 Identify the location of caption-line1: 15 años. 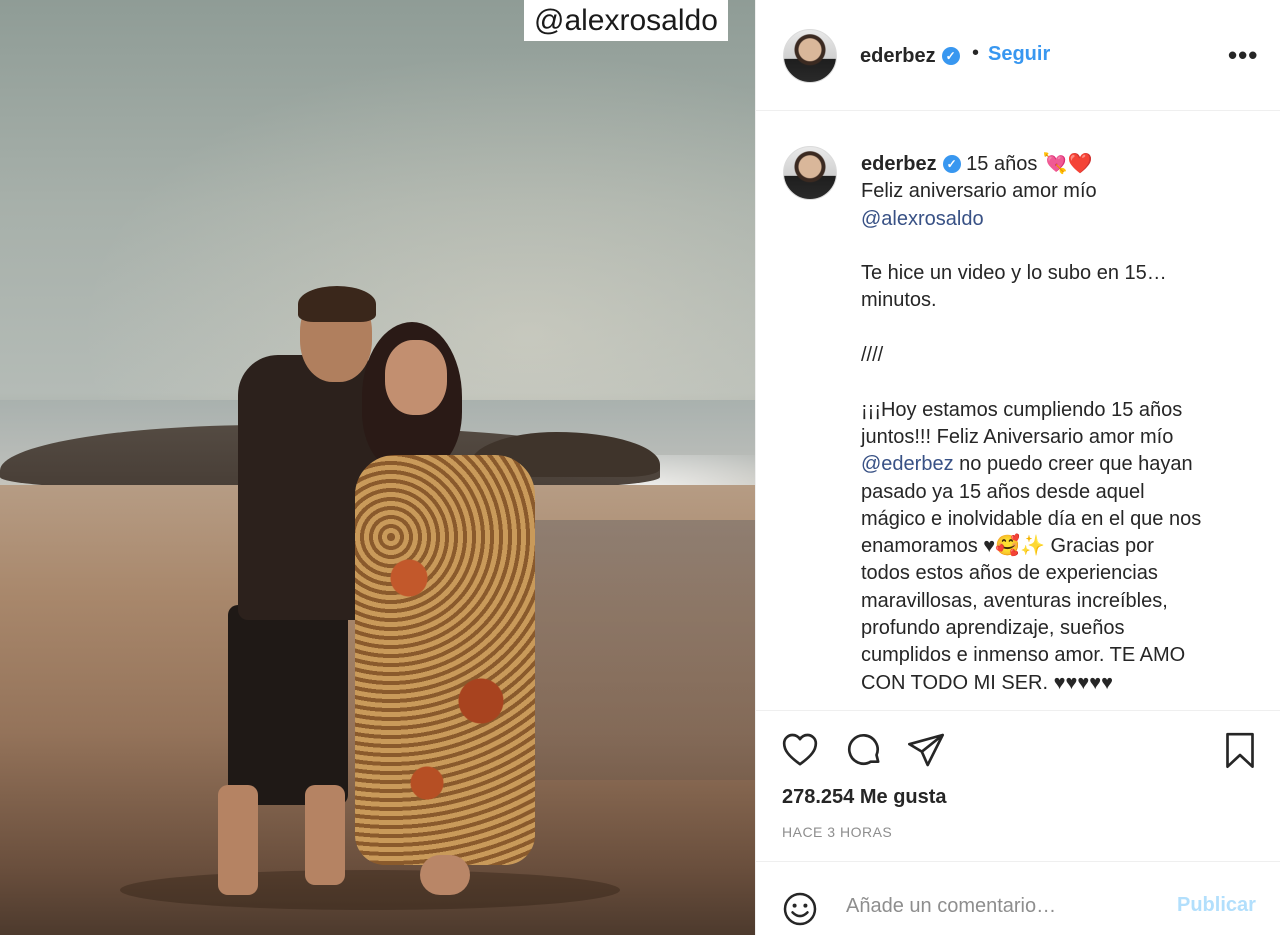
(1001, 164).